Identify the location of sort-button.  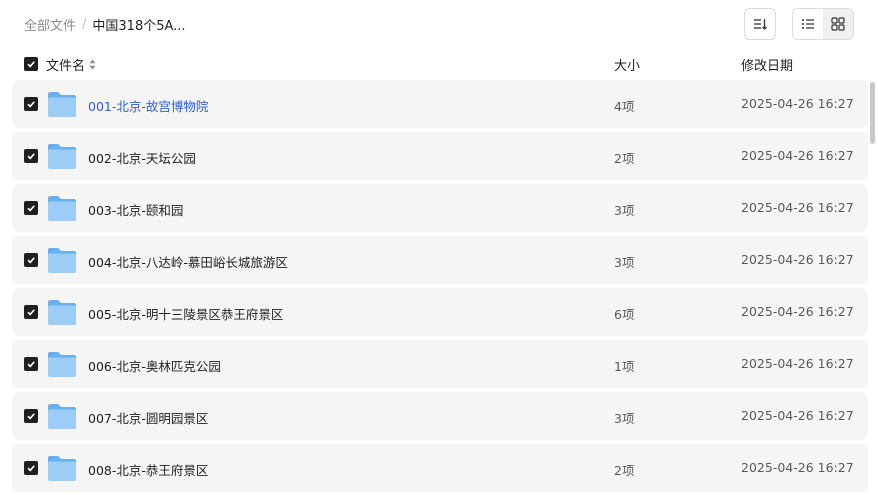
(760, 24).